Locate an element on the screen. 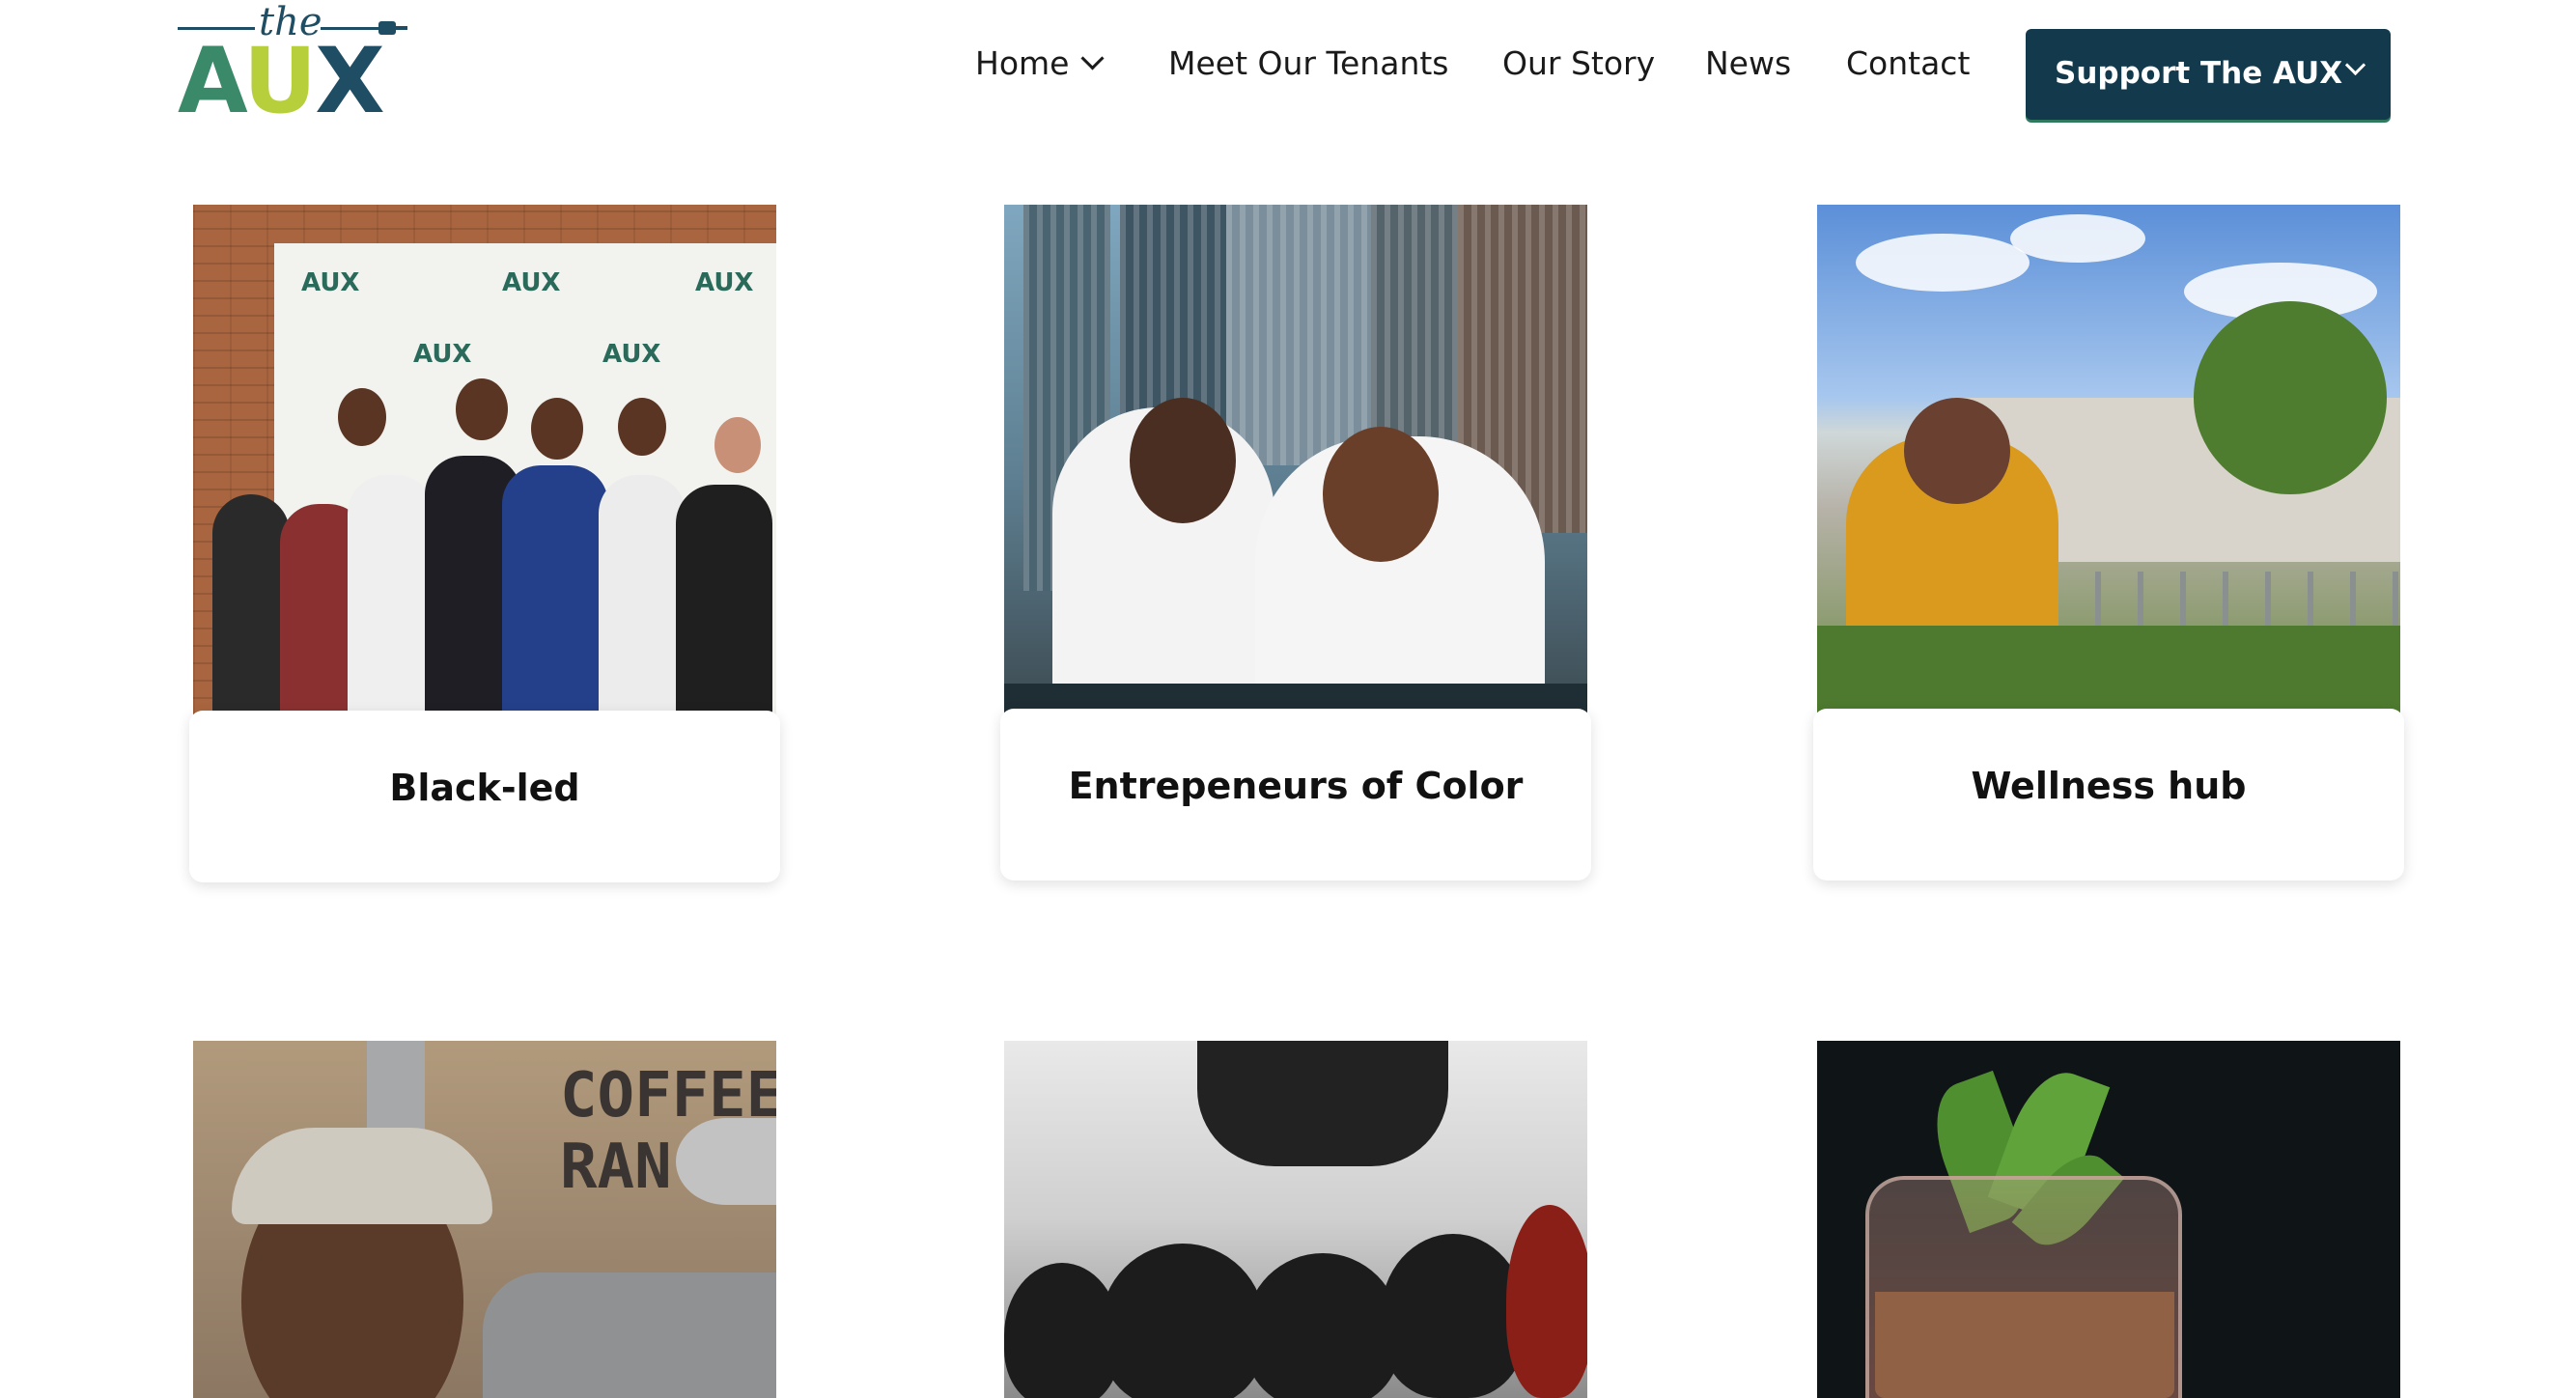  card-title: Black-led is located at coordinates (485, 788).